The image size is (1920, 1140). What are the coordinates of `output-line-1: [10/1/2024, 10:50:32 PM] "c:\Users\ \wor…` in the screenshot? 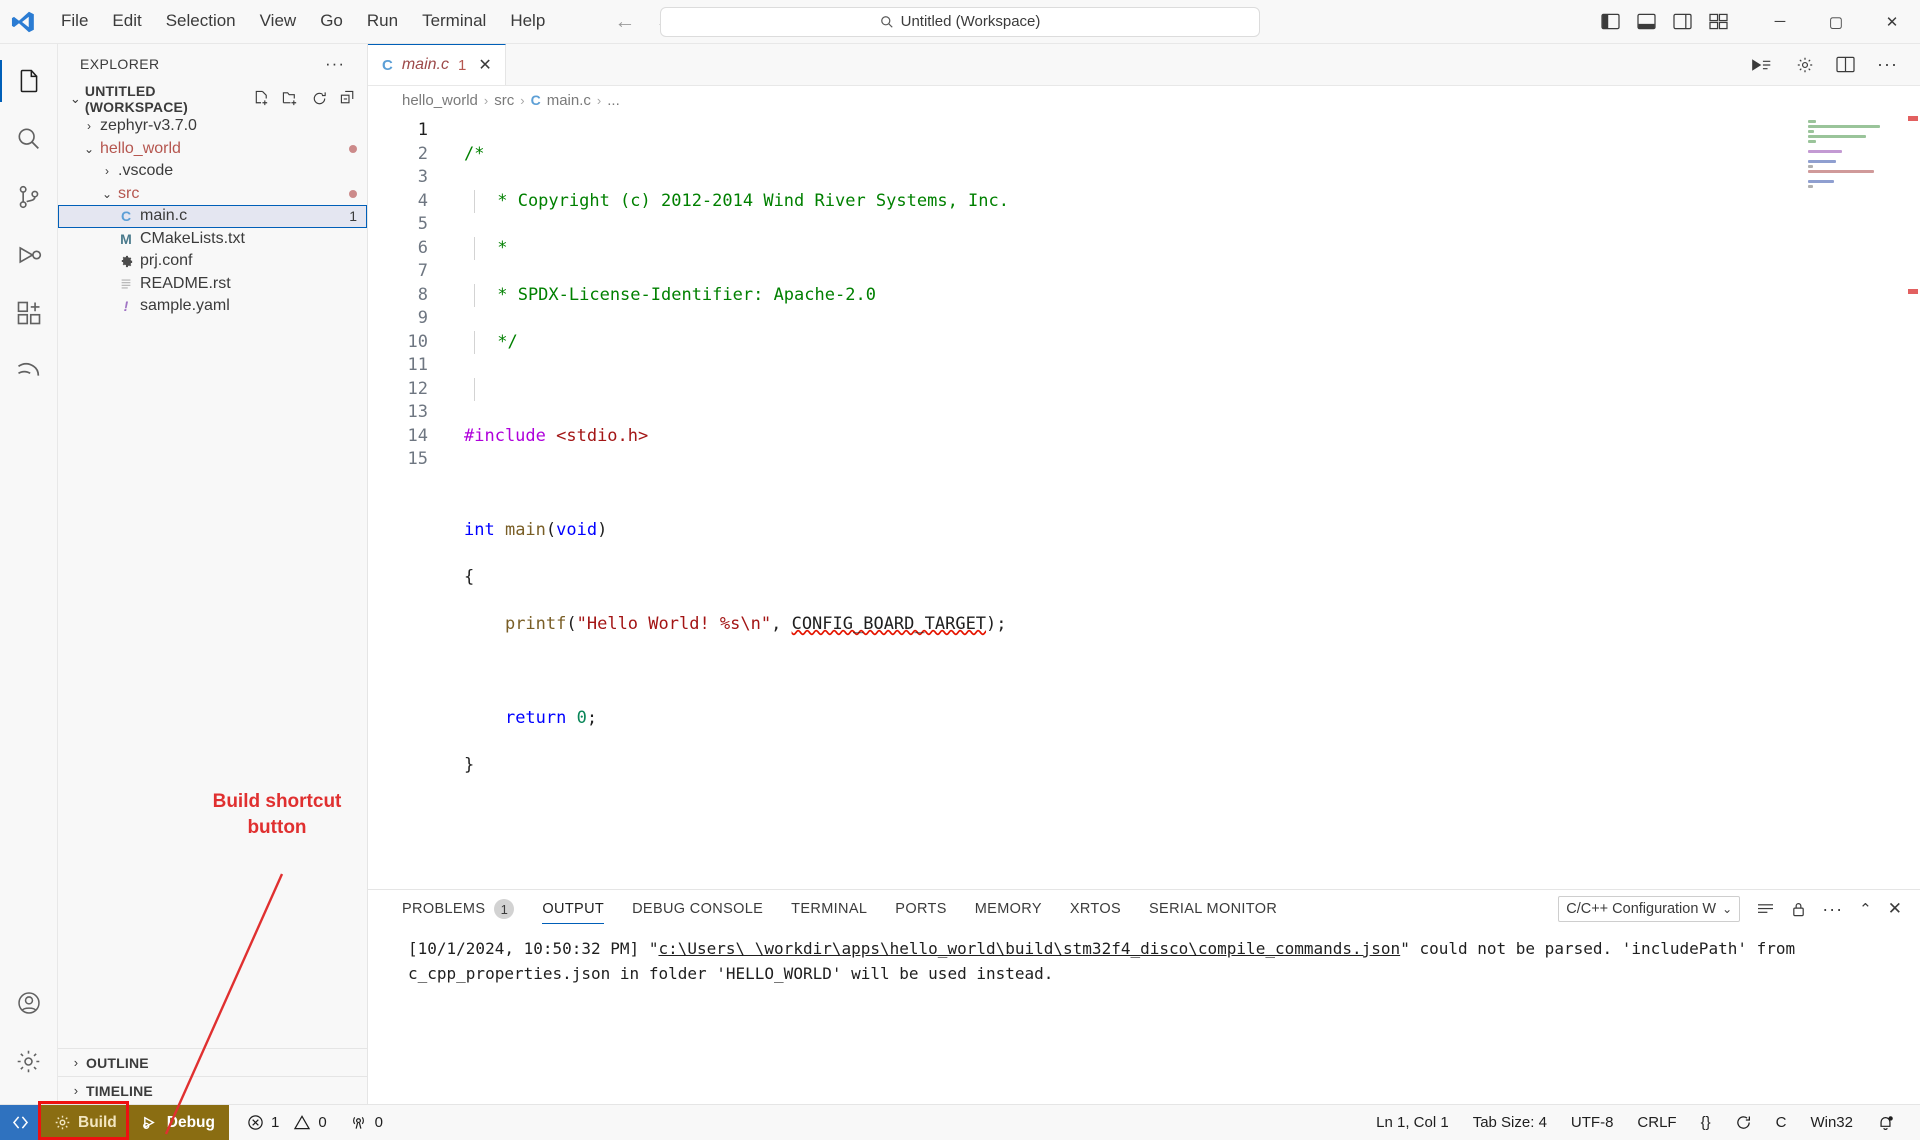 It's located at (1164, 948).